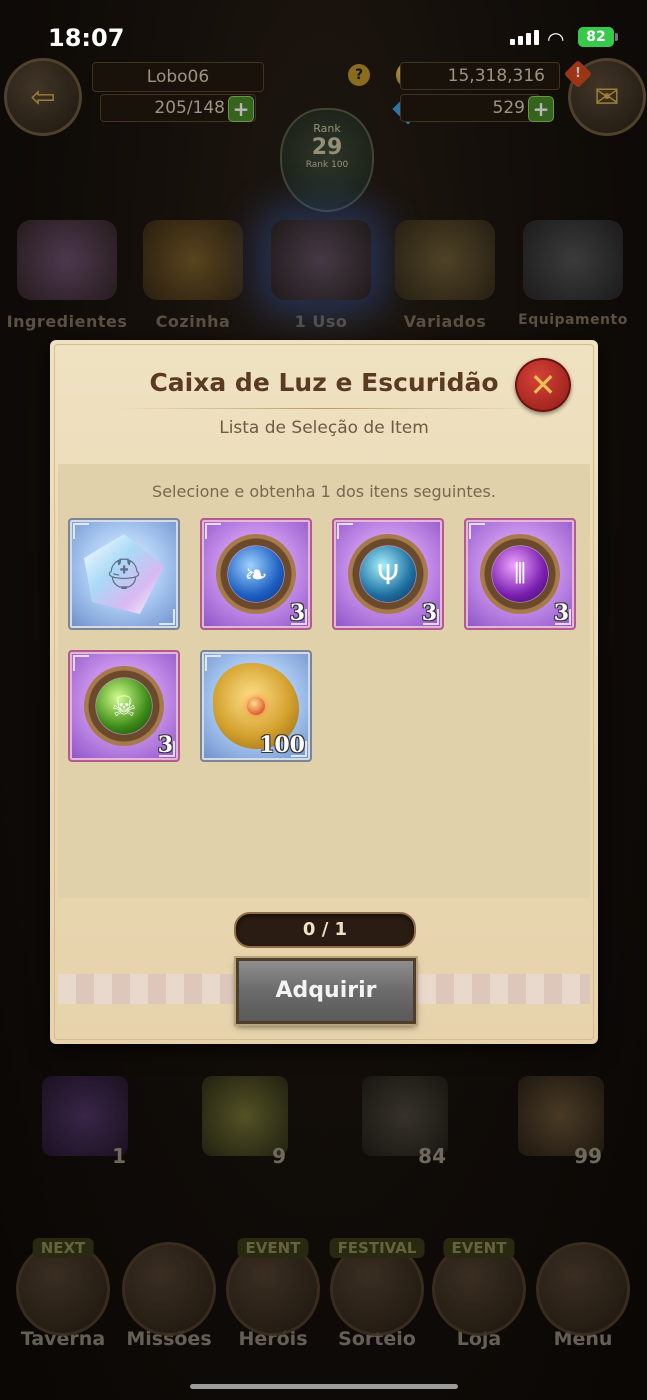  I want to click on status-bar: 18:07 ◠ 82, so click(323, 26).